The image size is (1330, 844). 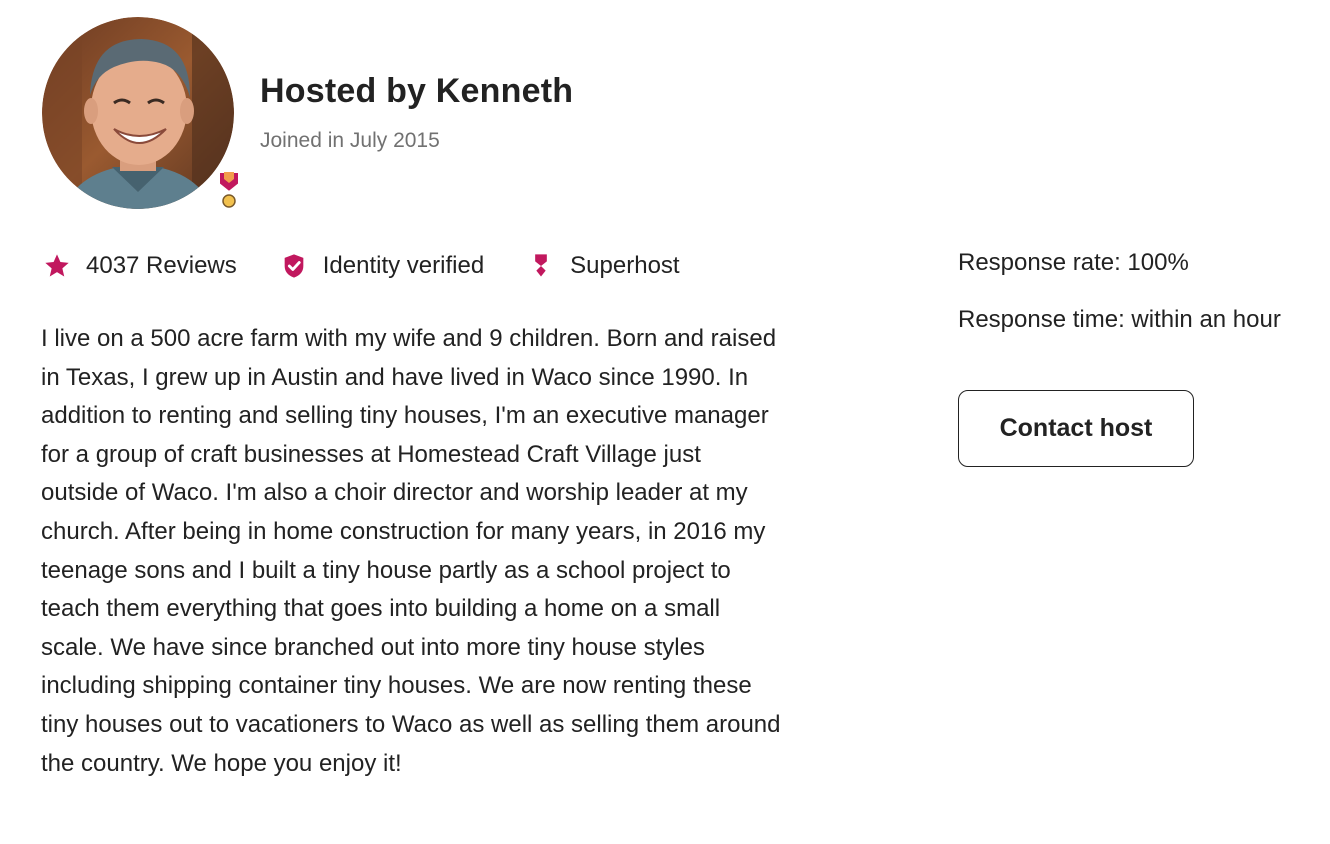 I want to click on joined-date: Joined in July 2015, so click(x=350, y=140).